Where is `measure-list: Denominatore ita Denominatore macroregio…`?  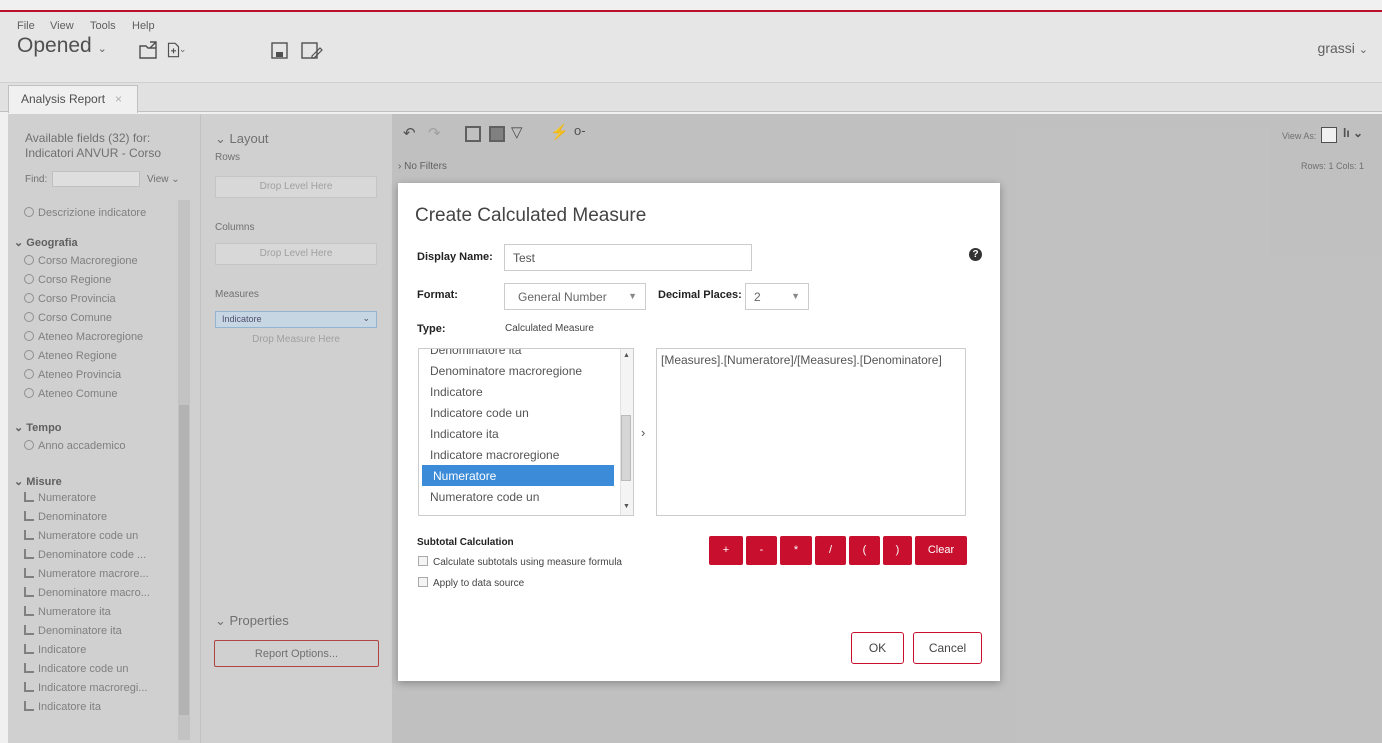 measure-list: Denominatore ita Denominatore macroregio… is located at coordinates (526, 432).